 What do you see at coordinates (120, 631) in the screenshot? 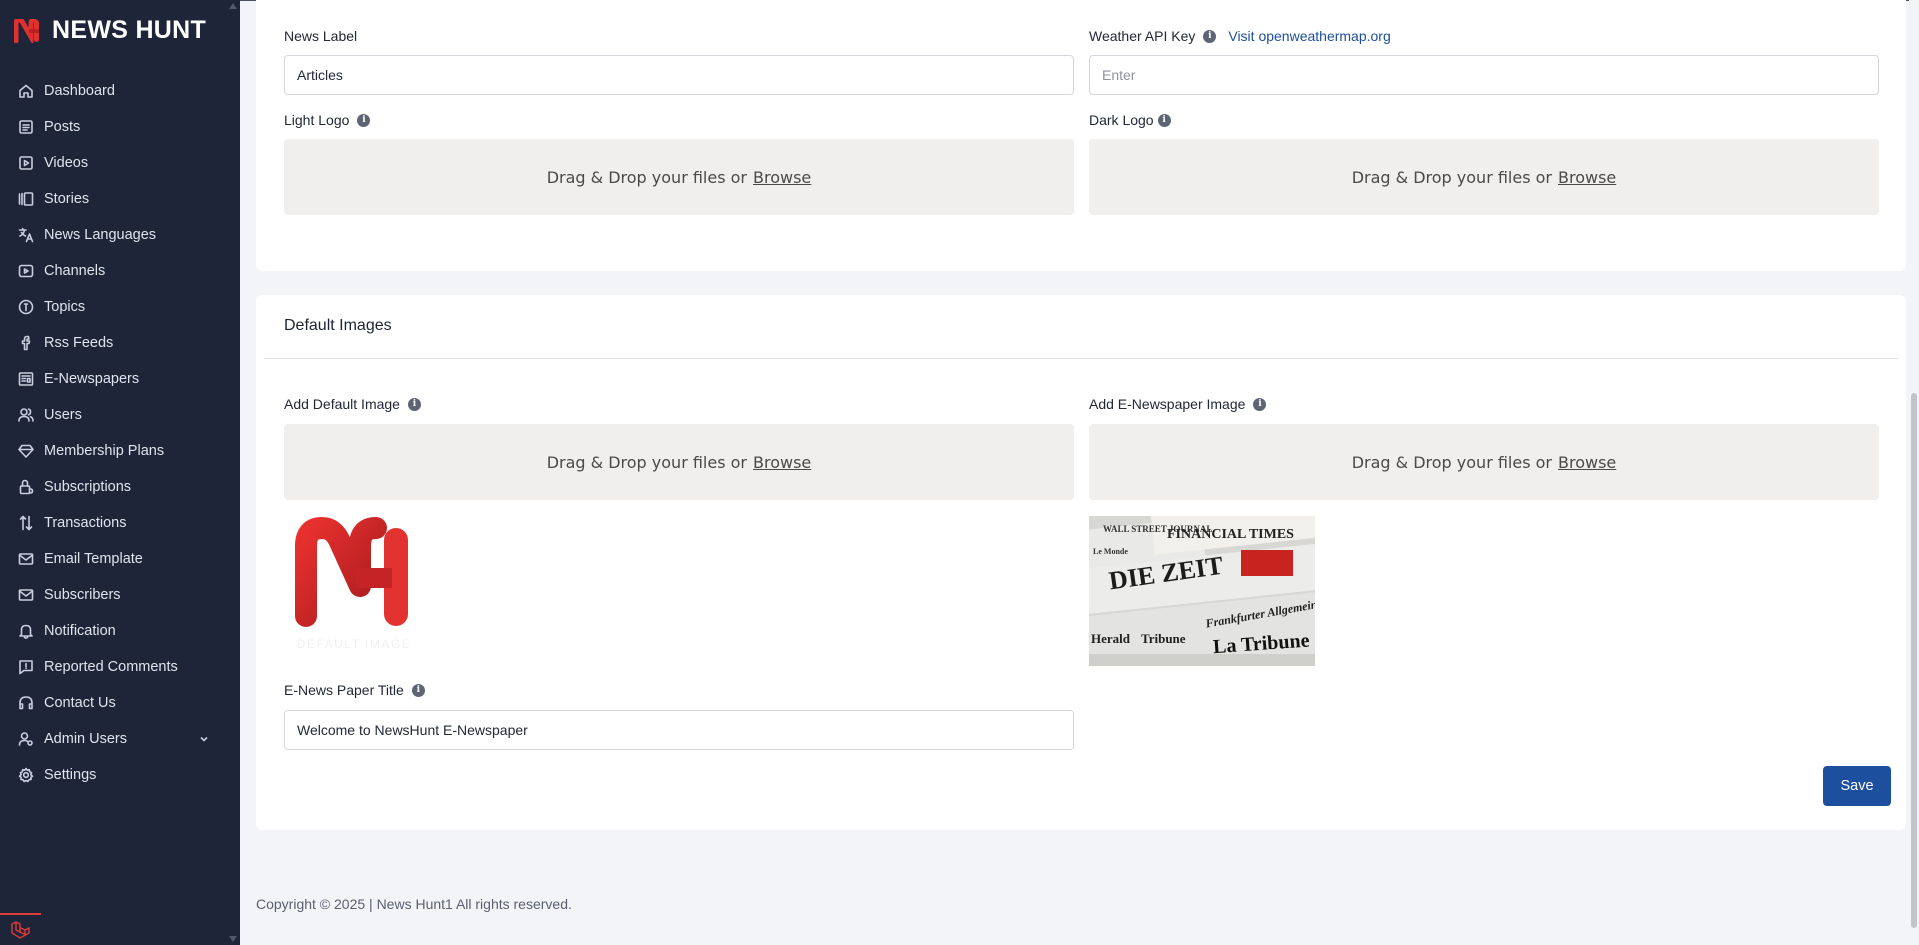
I see `sidebar-item-notification: Notification` at bounding box center [120, 631].